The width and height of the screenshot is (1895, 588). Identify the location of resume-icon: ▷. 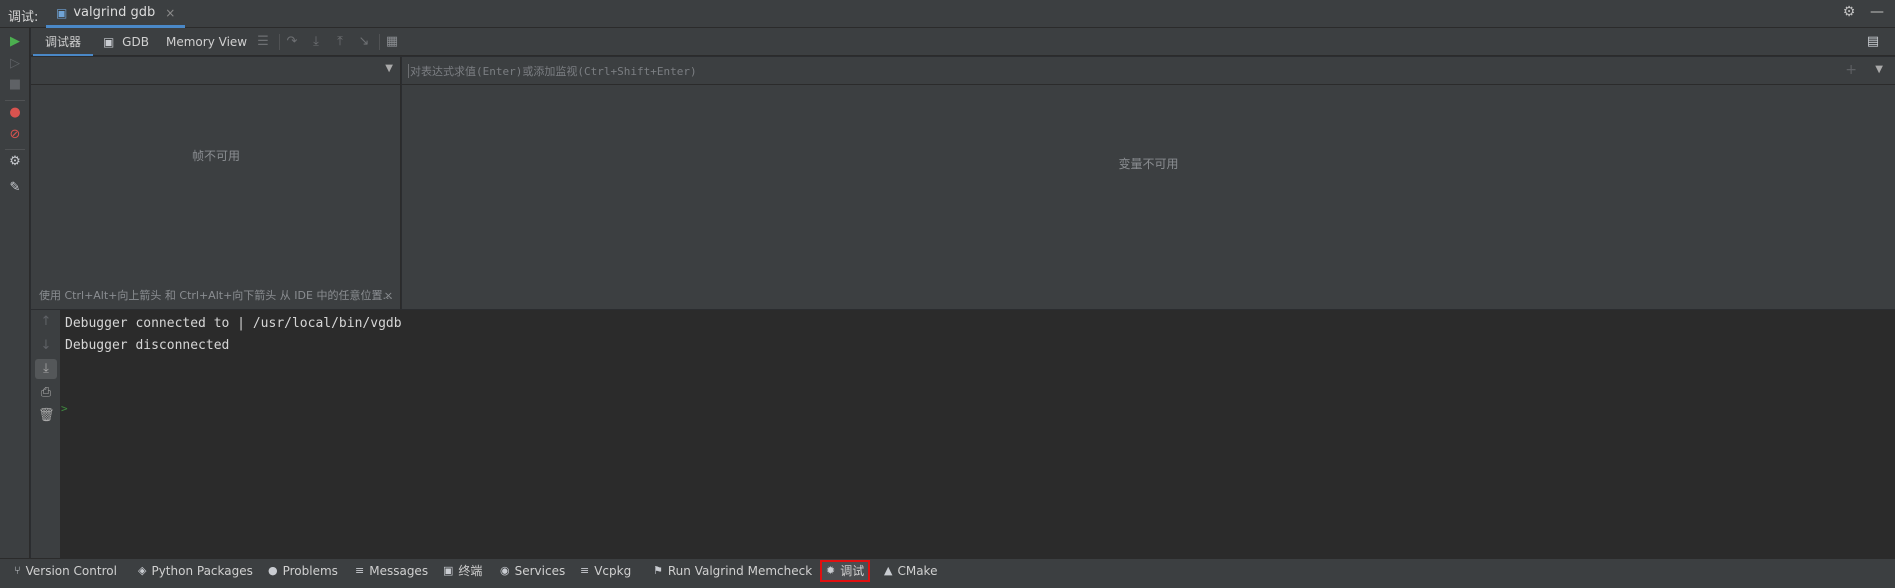
(15, 64).